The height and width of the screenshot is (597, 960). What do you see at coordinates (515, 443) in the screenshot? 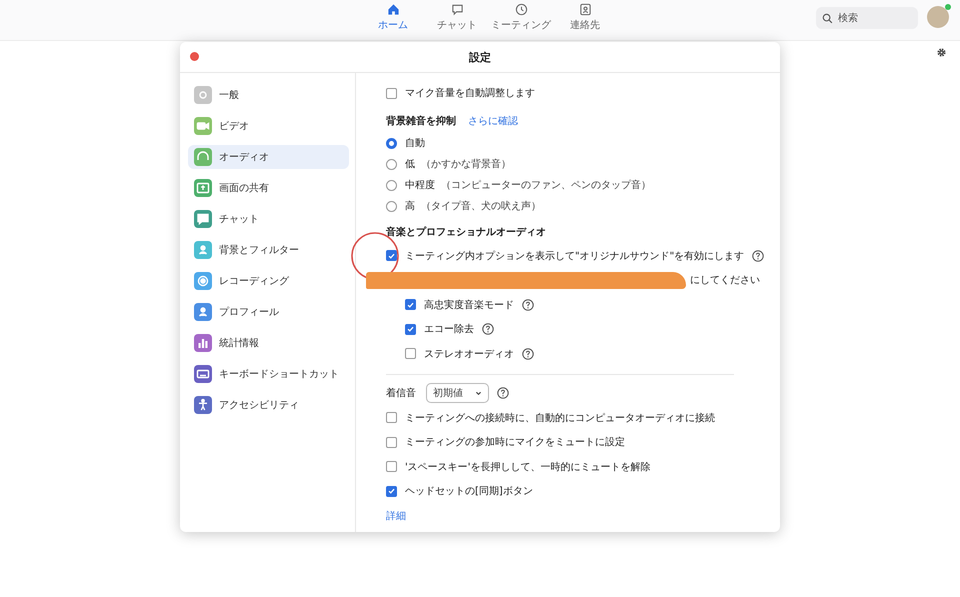
I see `checkbox-label: ミーティングの参加時にマイクをミュートに設定` at bounding box center [515, 443].